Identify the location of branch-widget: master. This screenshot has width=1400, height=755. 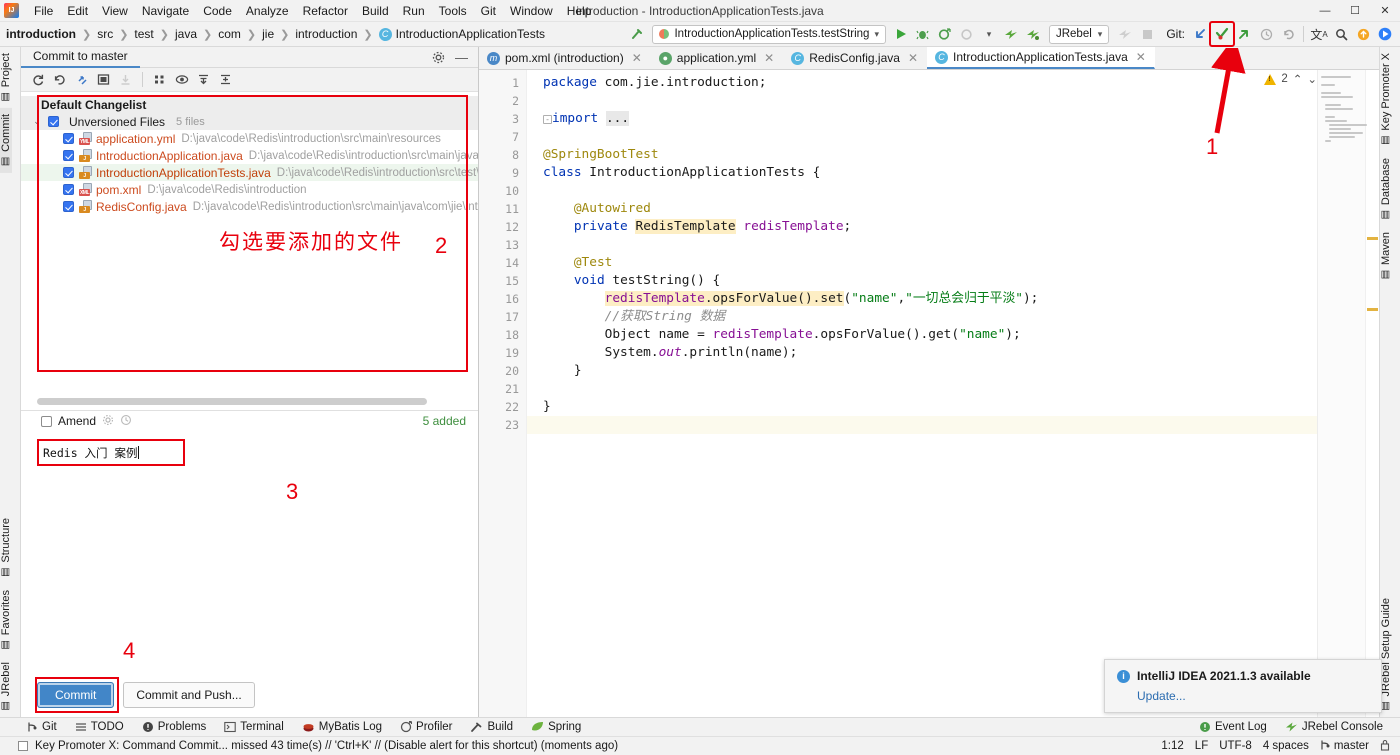
(1344, 746).